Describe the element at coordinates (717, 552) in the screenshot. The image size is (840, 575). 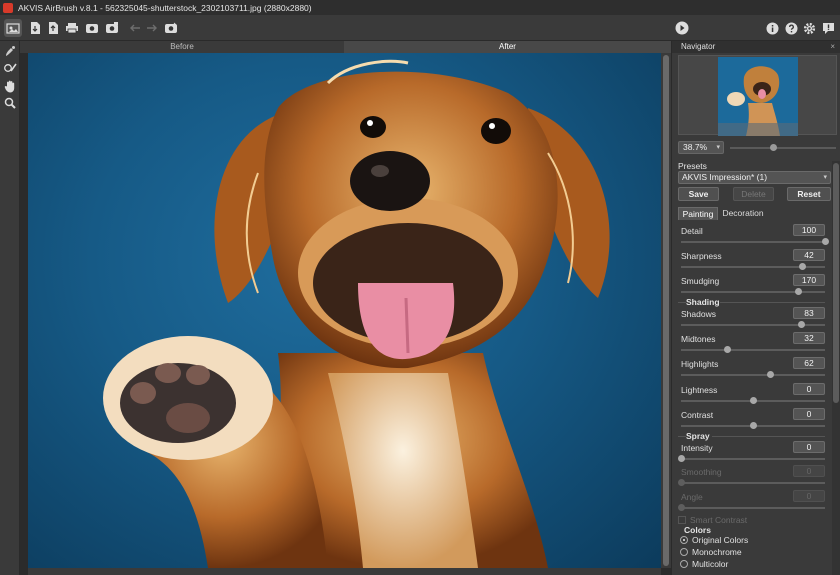
I see `monochrome-label: Monochrome` at that location.